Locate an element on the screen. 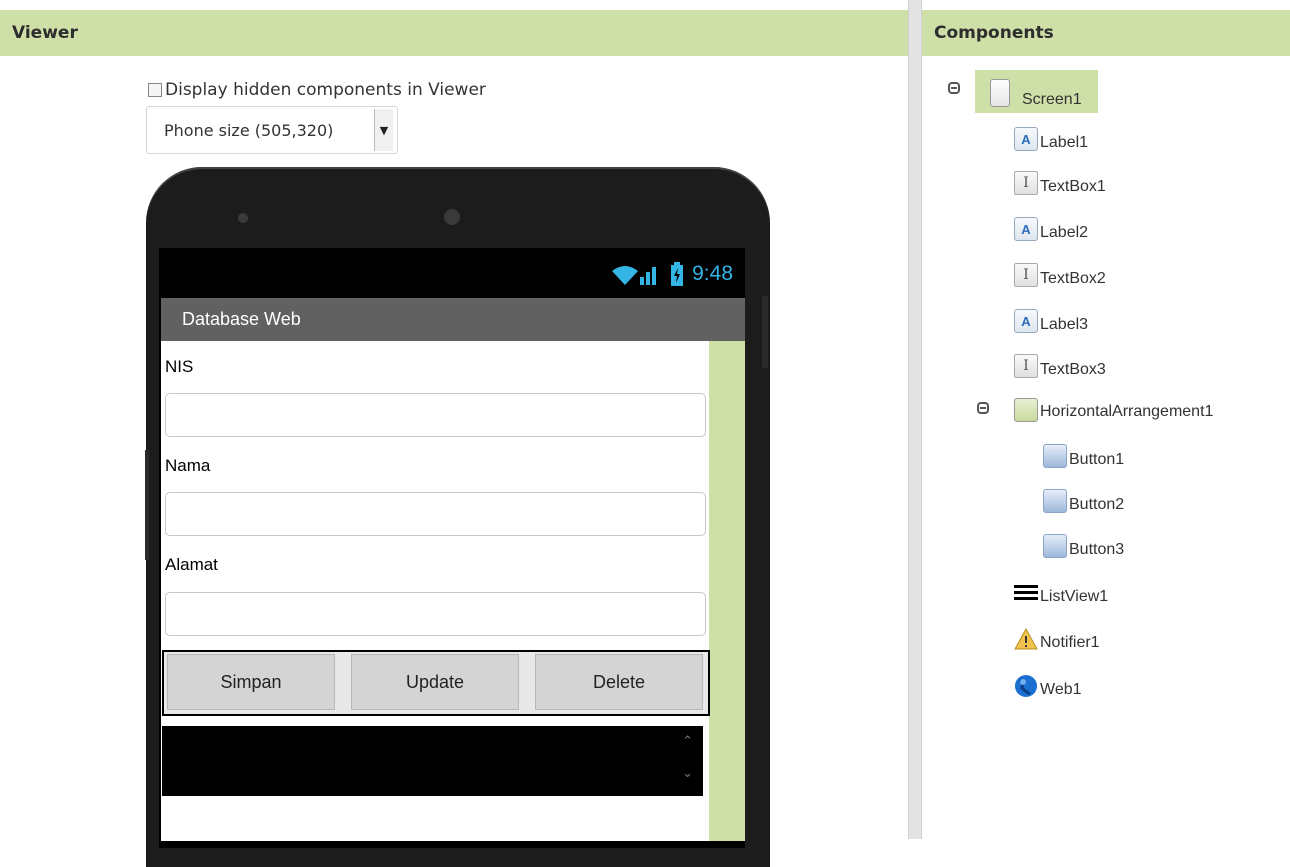 This screenshot has width=1290, height=867. tree-item-label: Button2 is located at coordinates (1097, 504).